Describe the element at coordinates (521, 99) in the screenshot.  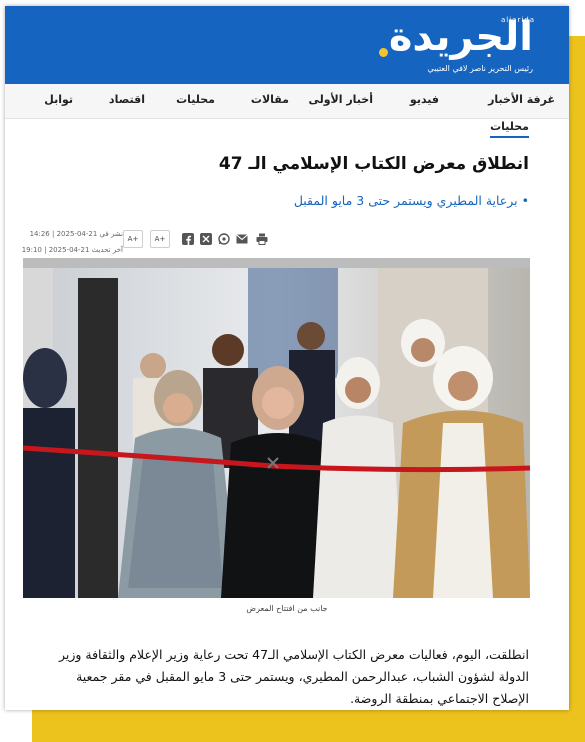
I see `nav-item-newsroom: غرفة الأخبار` at that location.